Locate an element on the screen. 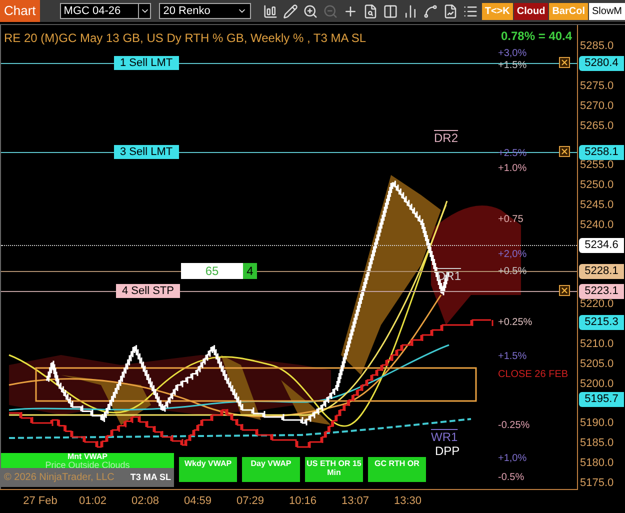  spline-icon is located at coordinates (430, 11).